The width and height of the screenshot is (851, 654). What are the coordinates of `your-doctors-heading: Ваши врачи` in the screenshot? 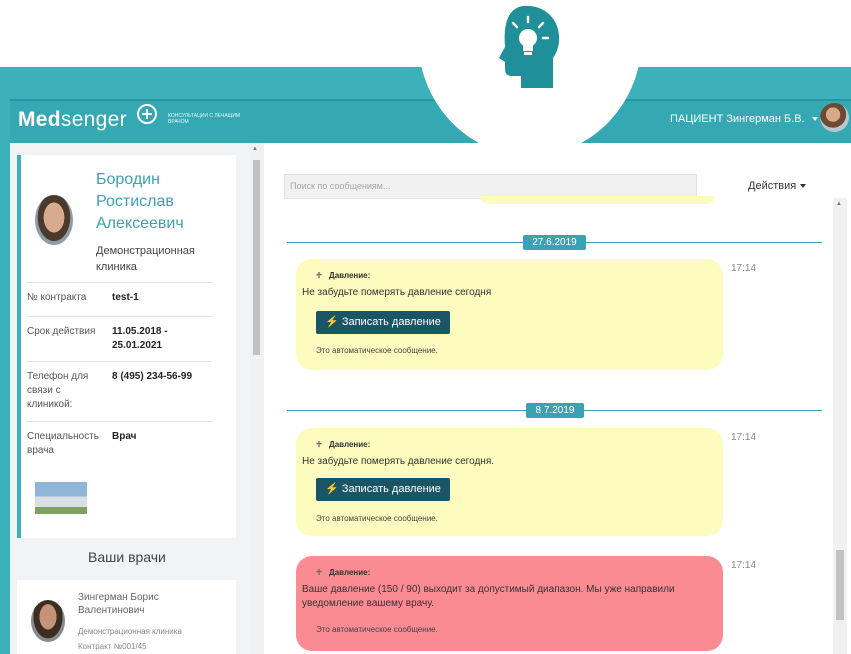 It's located at (127, 557).